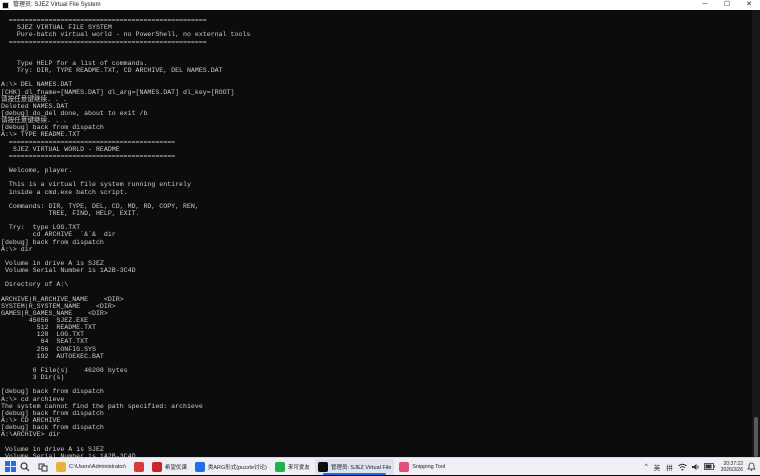 This screenshot has height=476, width=760. What do you see at coordinates (422, 467) in the screenshot?
I see `taskbar-app-6: Snipping Tool` at bounding box center [422, 467].